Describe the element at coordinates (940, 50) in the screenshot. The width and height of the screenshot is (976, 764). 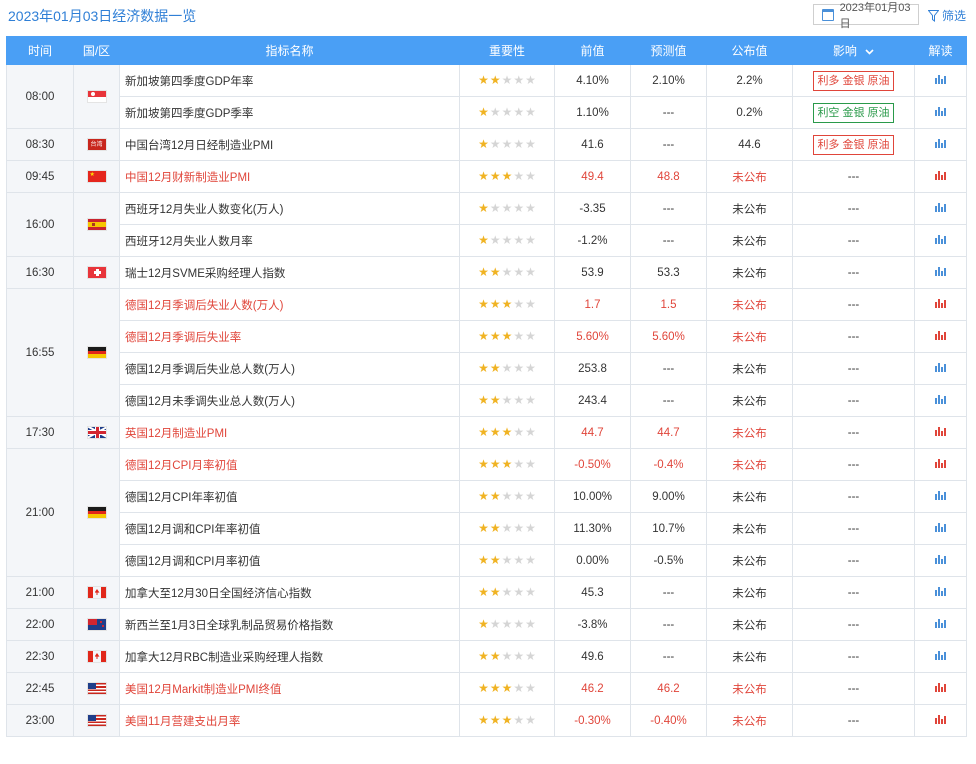
I see `col-analysis: 解读` at that location.